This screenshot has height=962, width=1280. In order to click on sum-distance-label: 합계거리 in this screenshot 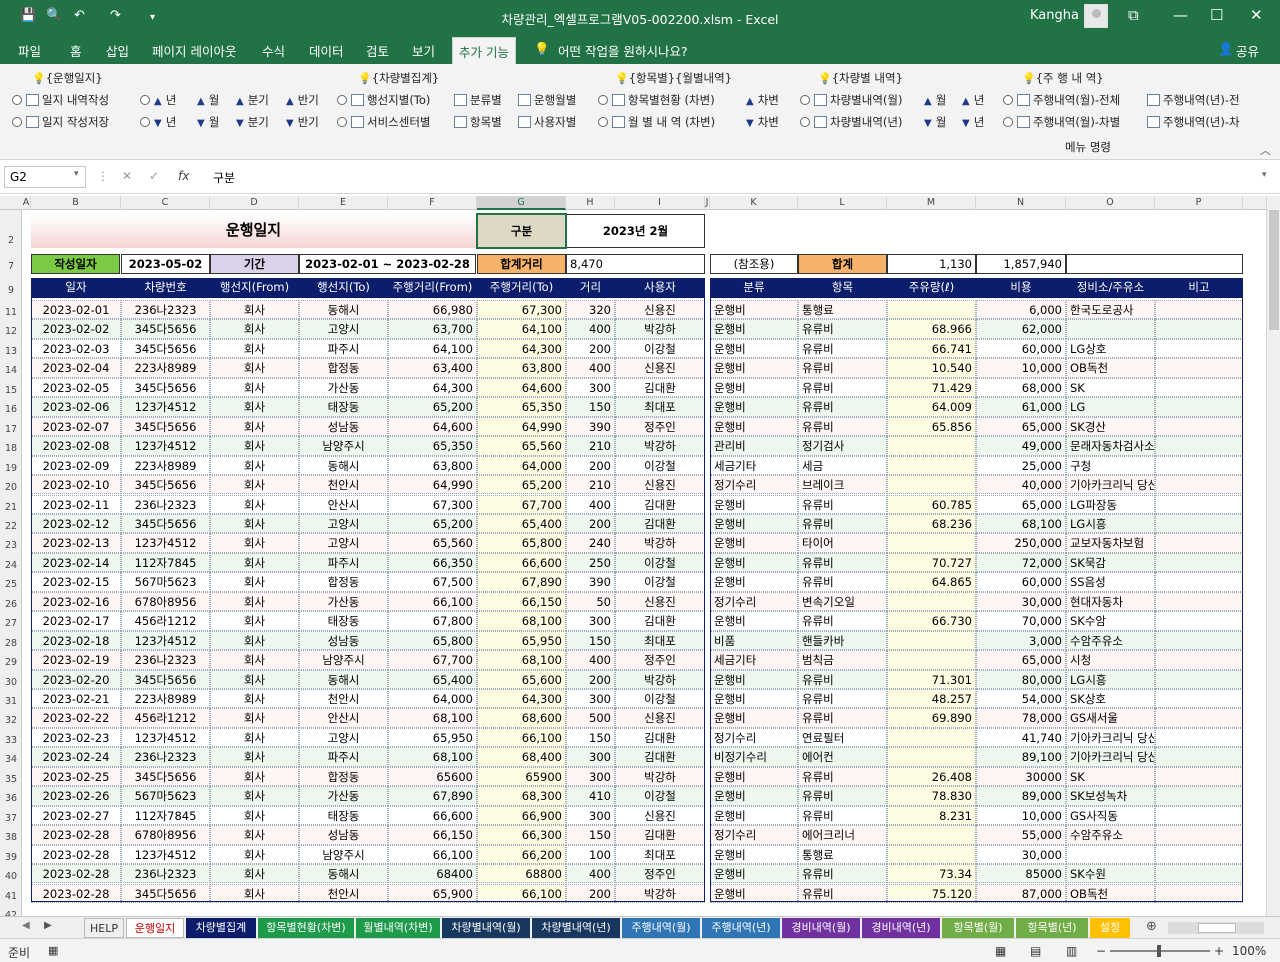, I will do `click(521, 264)`.